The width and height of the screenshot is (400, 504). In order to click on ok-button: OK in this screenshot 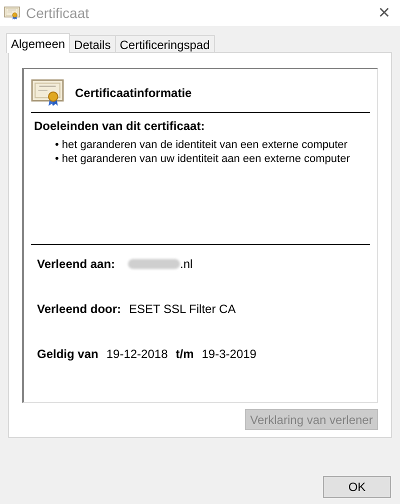, I will do `click(357, 487)`.